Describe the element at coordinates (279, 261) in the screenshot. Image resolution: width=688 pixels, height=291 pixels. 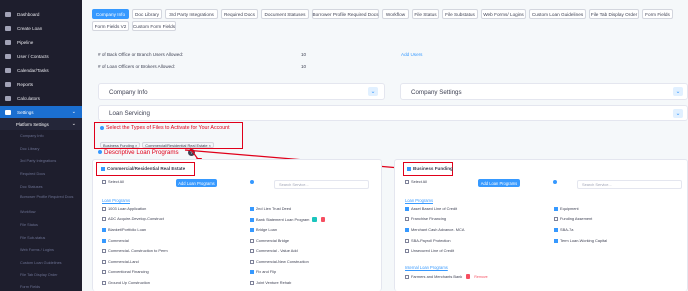
I see `list-item: Commercial-New Construction` at that location.